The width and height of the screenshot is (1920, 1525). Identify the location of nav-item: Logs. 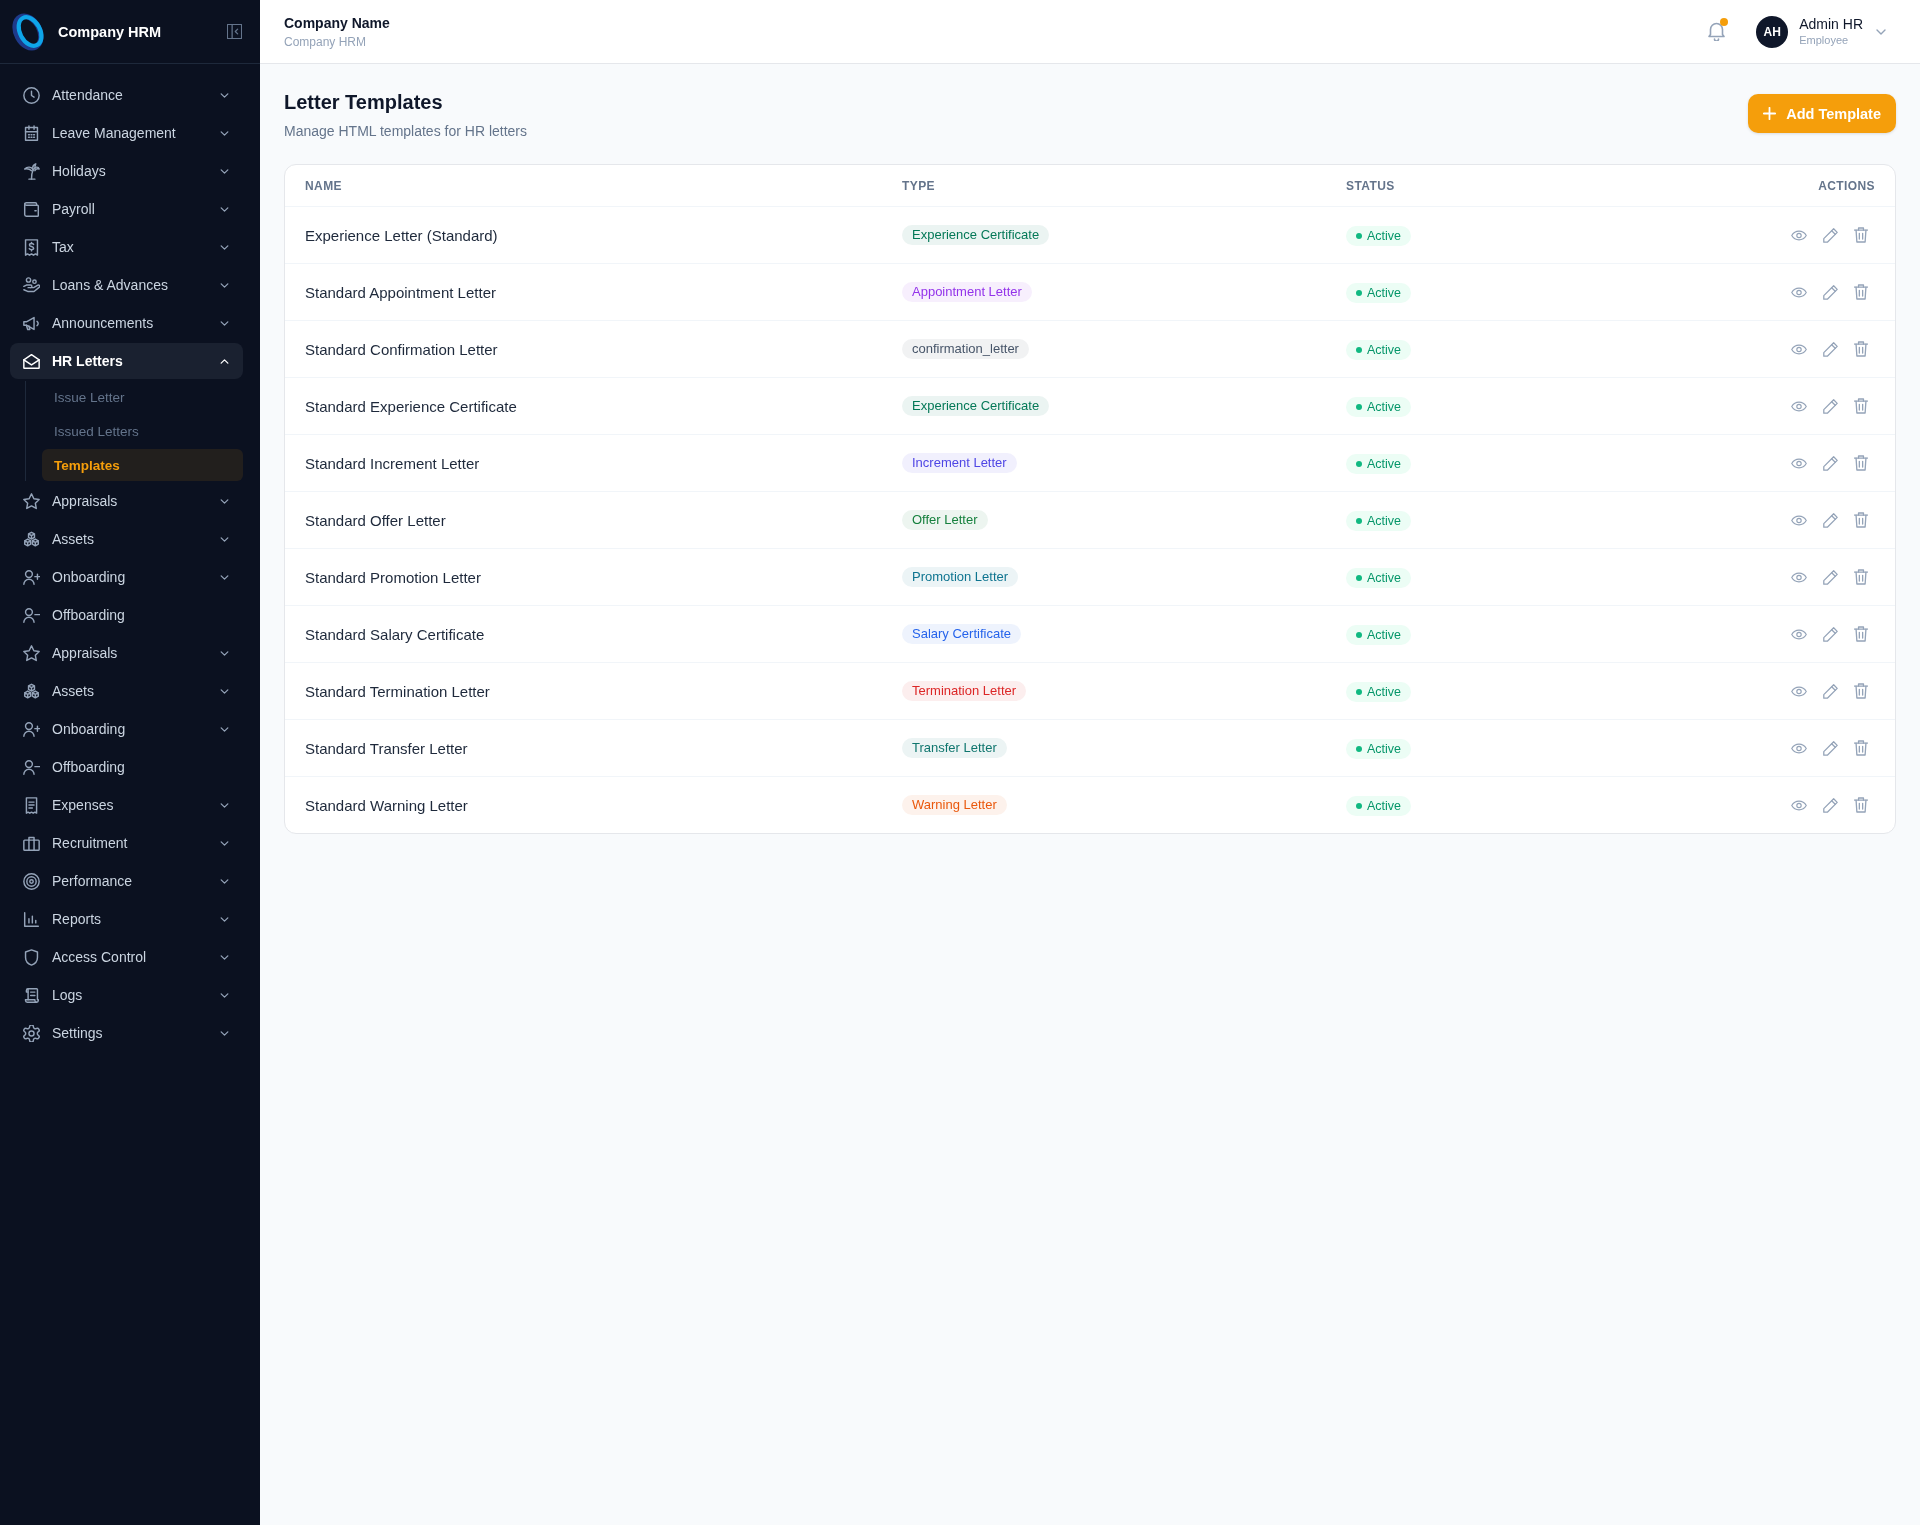
(126, 995).